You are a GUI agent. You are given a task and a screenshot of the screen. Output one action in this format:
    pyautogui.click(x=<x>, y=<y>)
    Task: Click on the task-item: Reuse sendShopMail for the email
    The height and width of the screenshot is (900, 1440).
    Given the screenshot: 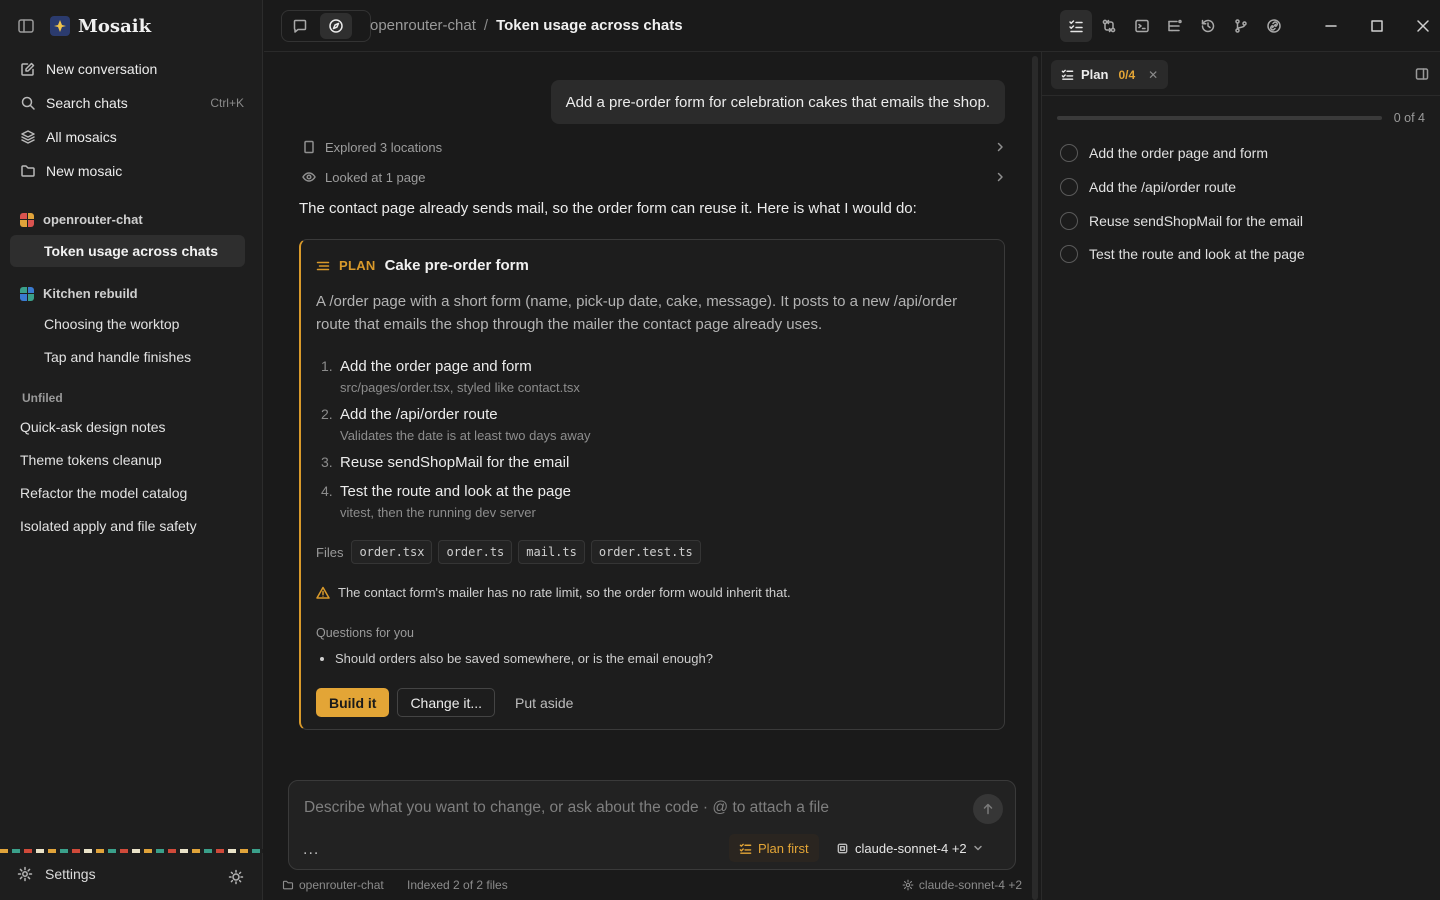 What is the action you would take?
    pyautogui.click(x=1181, y=221)
    